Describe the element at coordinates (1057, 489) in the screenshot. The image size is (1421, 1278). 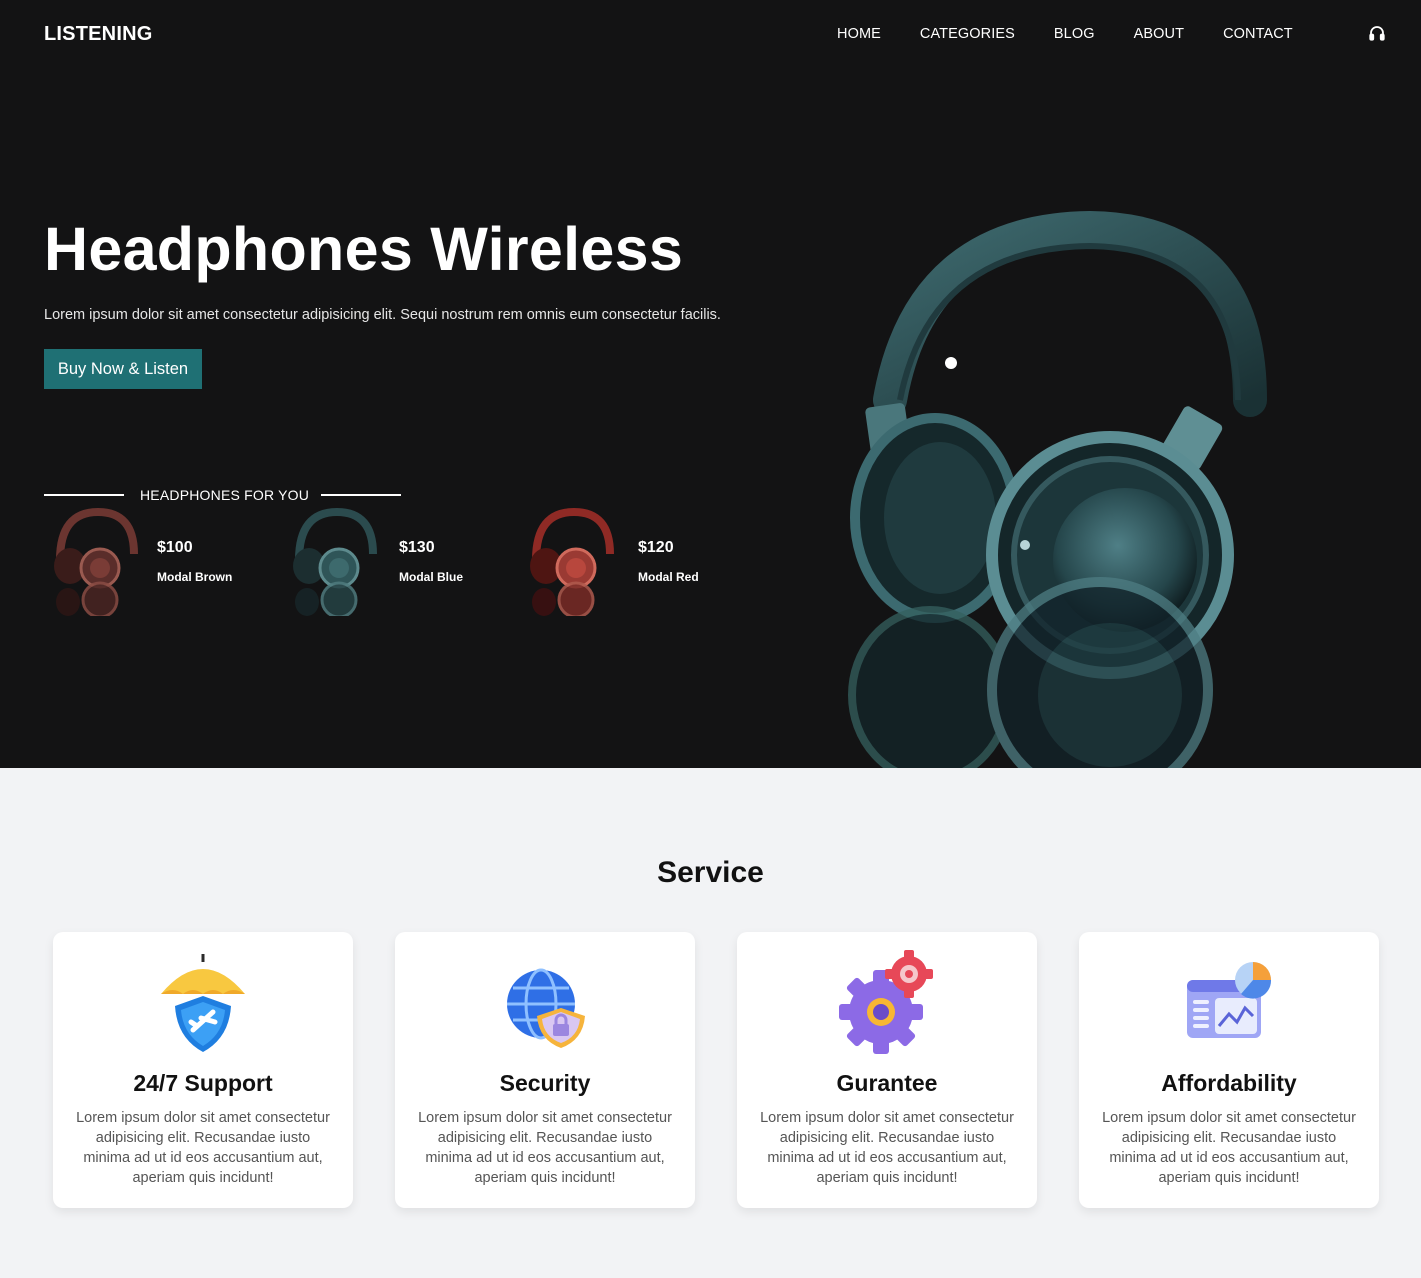
I see `hero-headphones-image` at that location.